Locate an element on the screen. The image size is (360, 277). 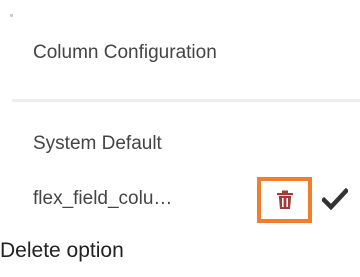
option-system-default: System Default is located at coordinates (97, 144).